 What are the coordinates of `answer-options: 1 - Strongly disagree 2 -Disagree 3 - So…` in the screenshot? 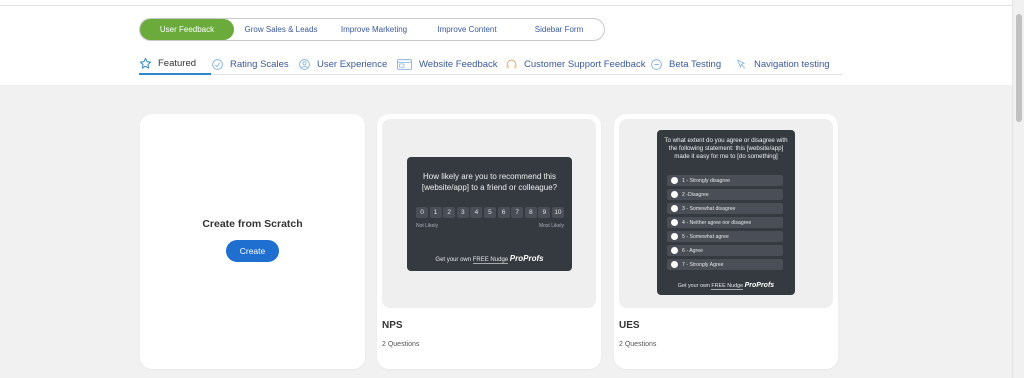 It's located at (725, 224).